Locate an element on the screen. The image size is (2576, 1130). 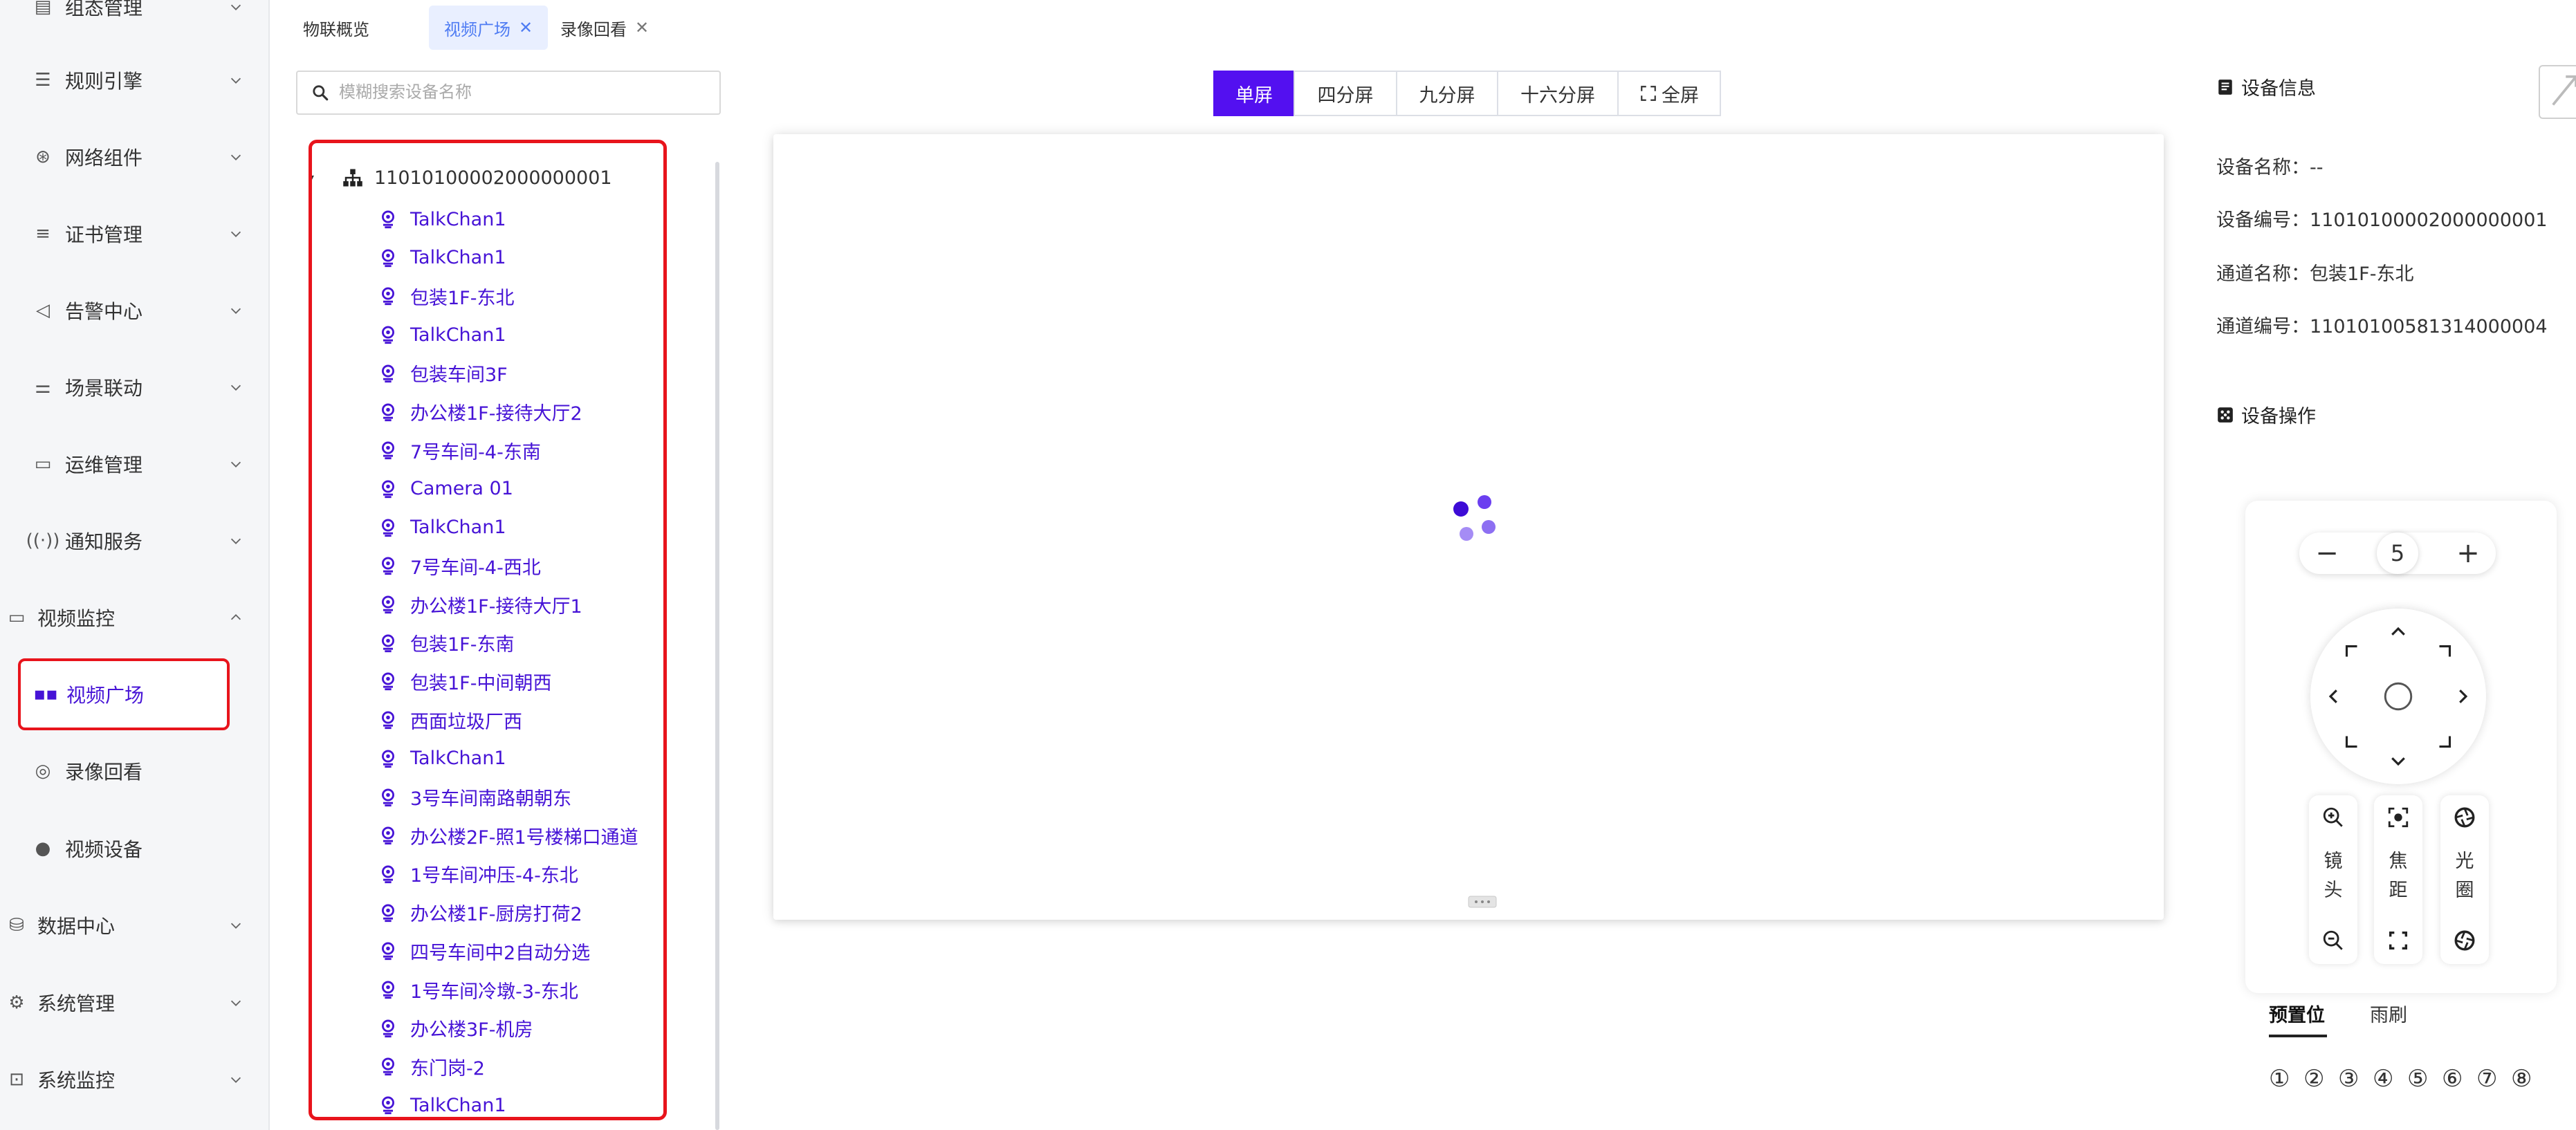
sidebar-item-ops: ▭ 运维管理 is located at coordinates (135, 464).